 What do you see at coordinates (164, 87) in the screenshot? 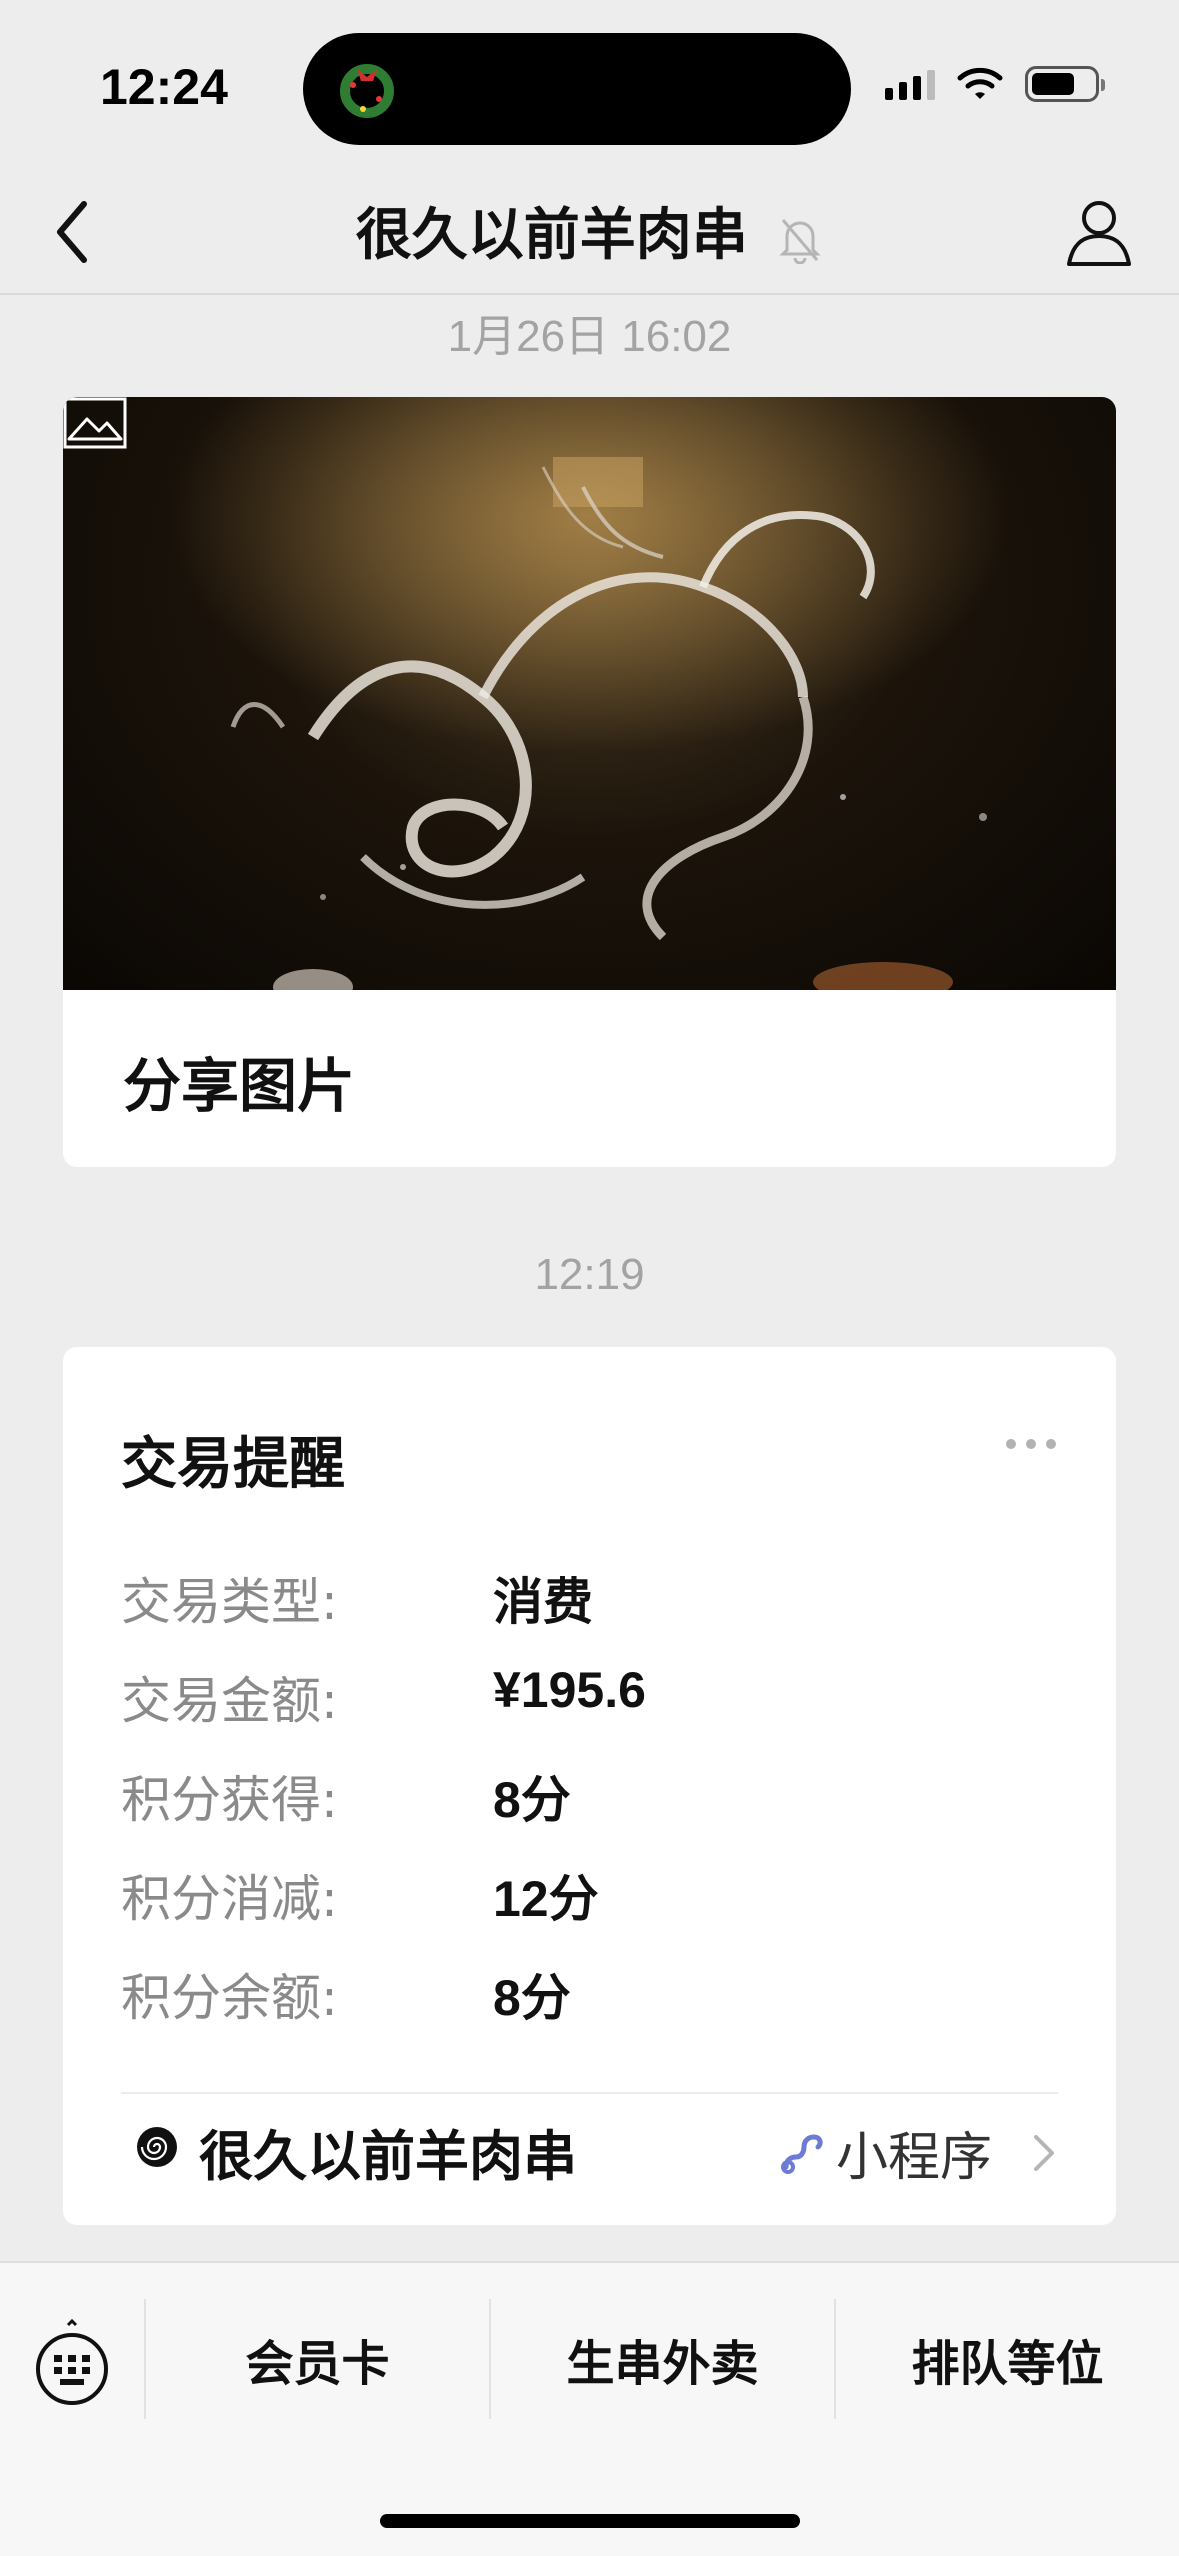
I see `status-time: 12:24` at bounding box center [164, 87].